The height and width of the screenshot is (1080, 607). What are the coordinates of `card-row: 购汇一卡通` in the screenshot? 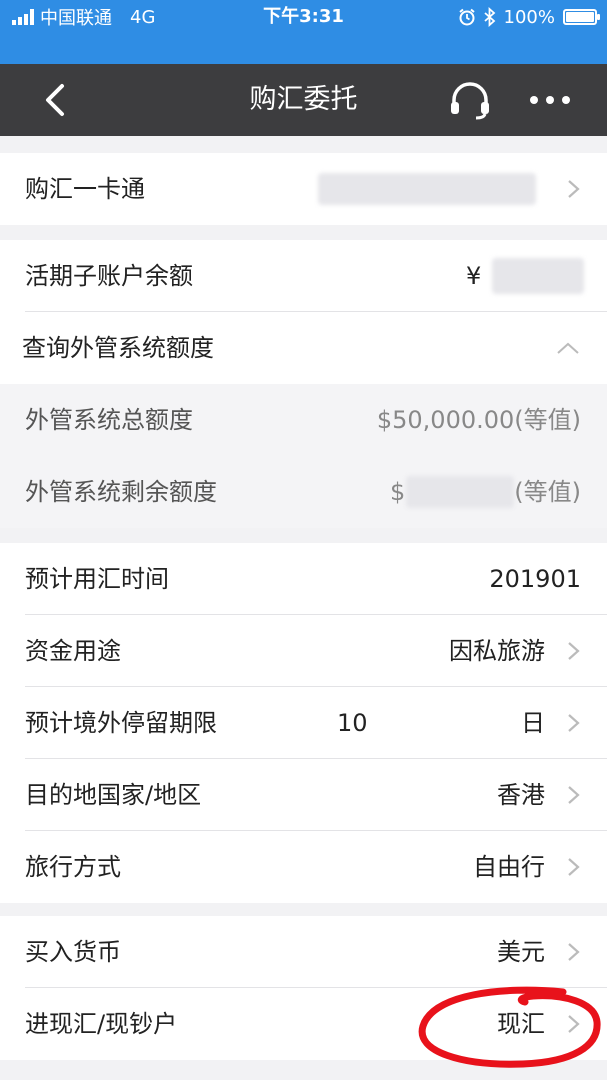 It's located at (303, 189).